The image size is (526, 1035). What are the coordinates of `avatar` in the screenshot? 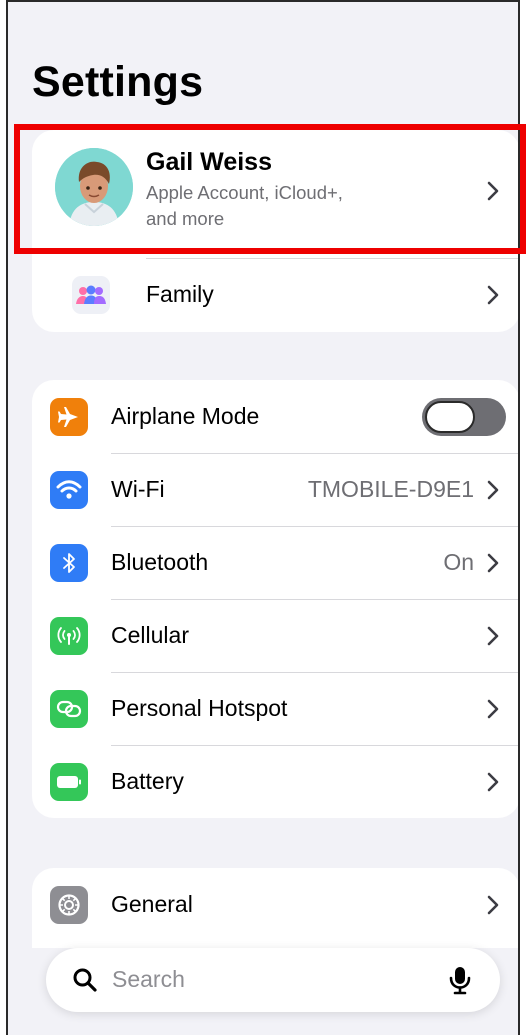 It's located at (94, 187).